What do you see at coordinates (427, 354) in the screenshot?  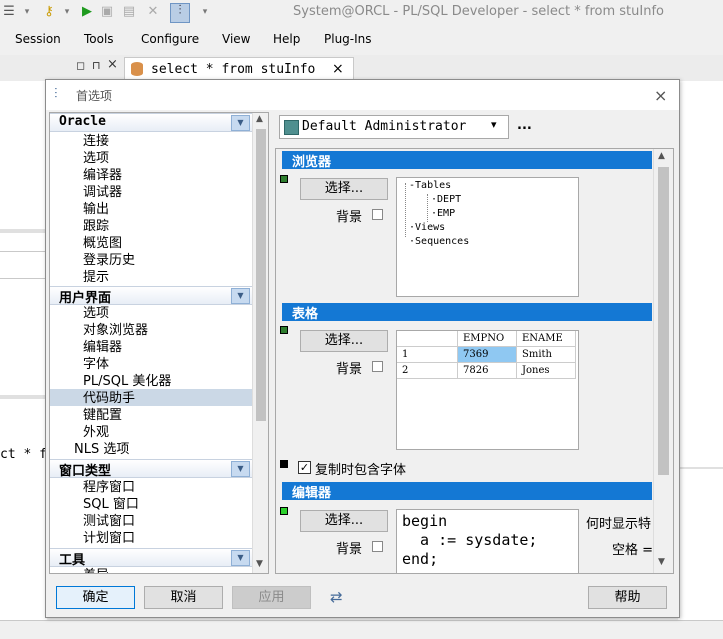 I see `table-cell: 1` at bounding box center [427, 354].